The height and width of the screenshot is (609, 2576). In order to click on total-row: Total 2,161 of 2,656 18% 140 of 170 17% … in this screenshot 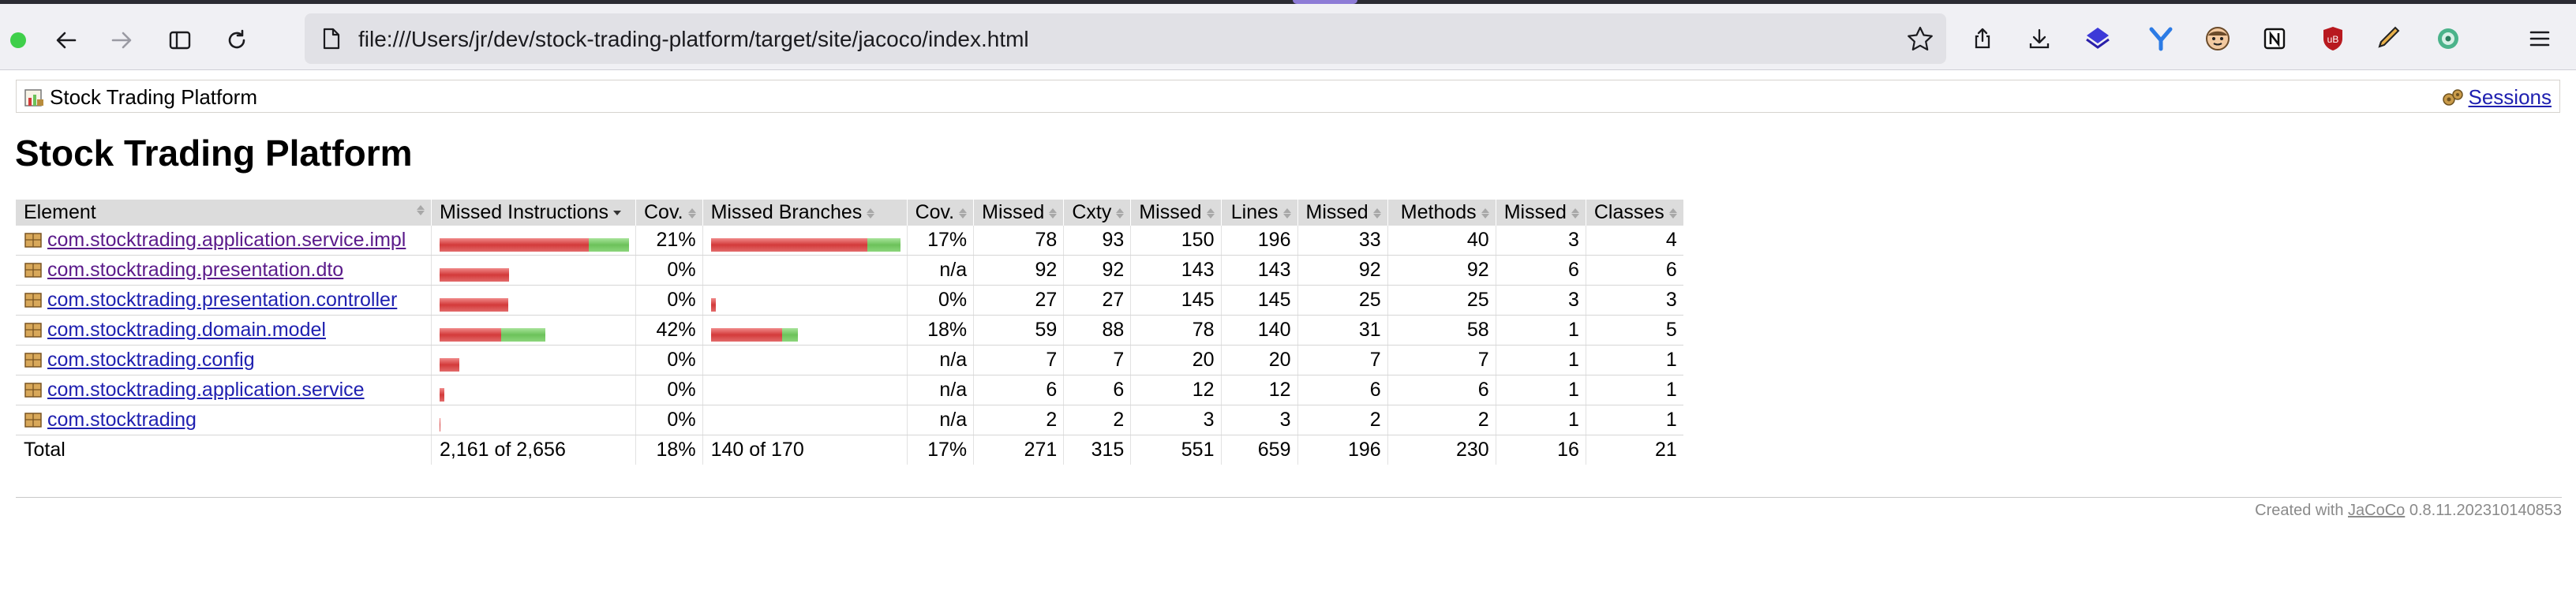, I will do `click(849, 450)`.